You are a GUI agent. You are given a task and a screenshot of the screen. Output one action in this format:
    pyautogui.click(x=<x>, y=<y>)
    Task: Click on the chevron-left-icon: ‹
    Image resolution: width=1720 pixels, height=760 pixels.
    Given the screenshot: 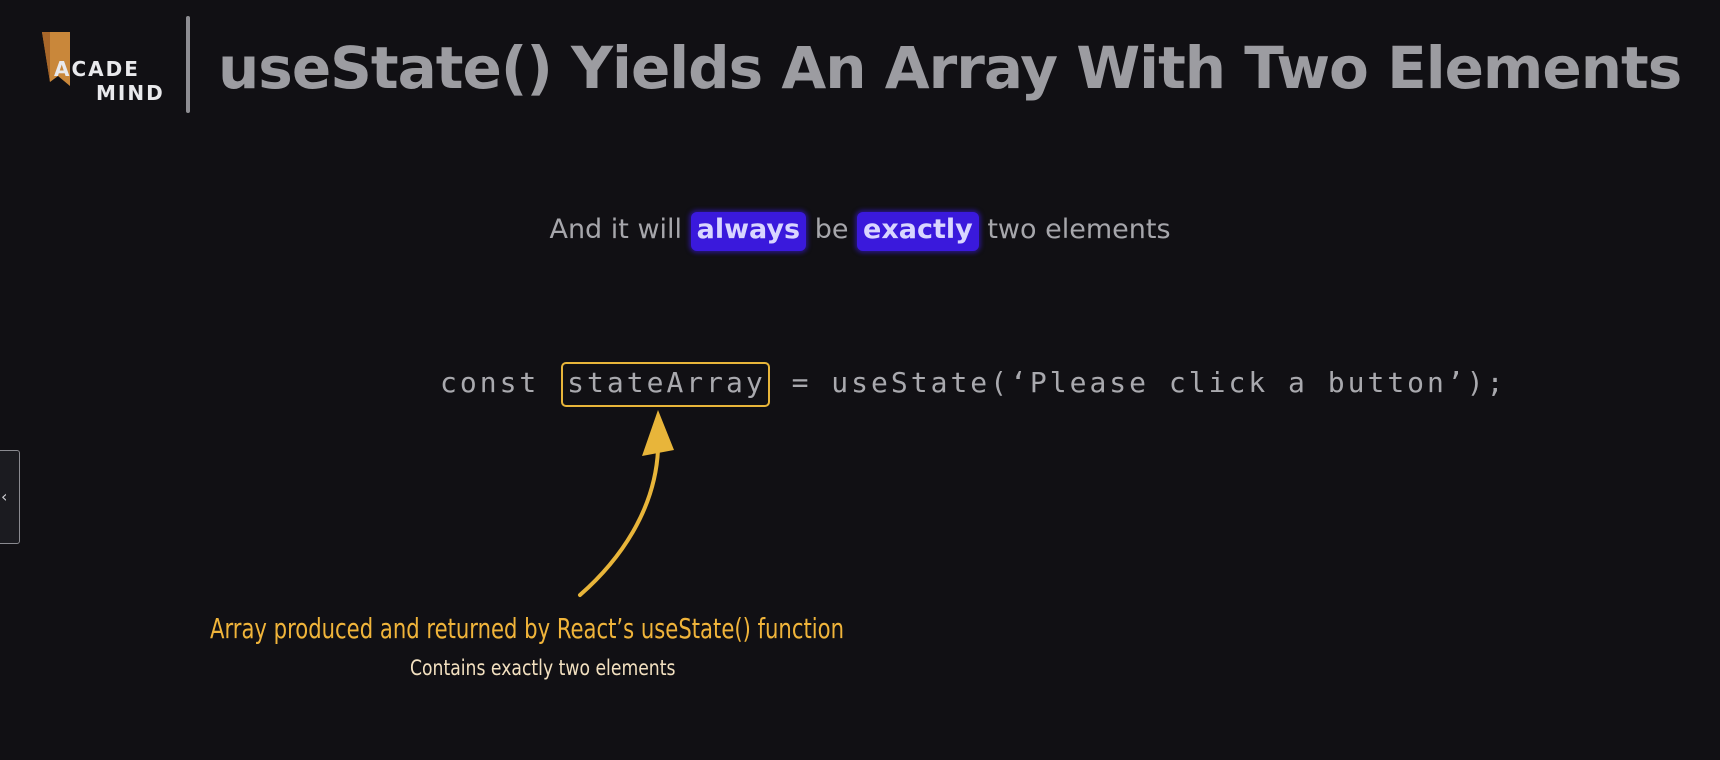 What is the action you would take?
    pyautogui.click(x=4, y=496)
    